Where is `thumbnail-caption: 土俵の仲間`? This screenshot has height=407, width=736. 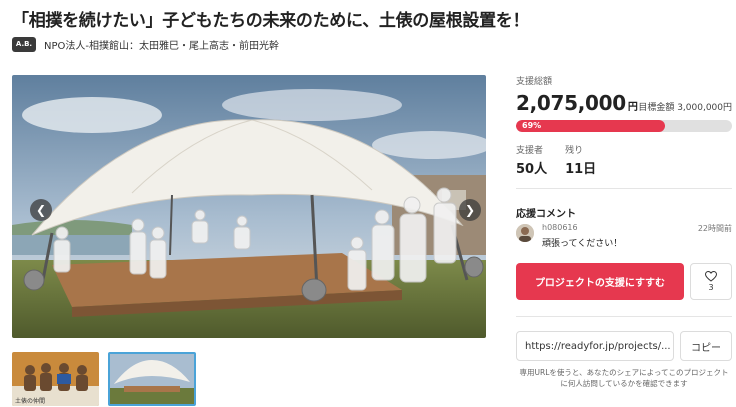
thumbnail-caption: 土俵の仲間 is located at coordinates (30, 401).